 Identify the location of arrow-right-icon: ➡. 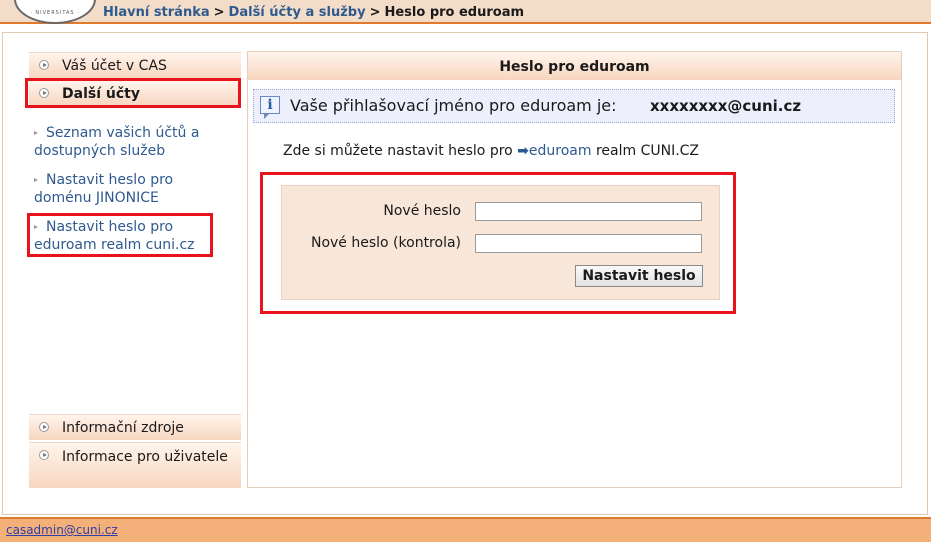
(523, 151).